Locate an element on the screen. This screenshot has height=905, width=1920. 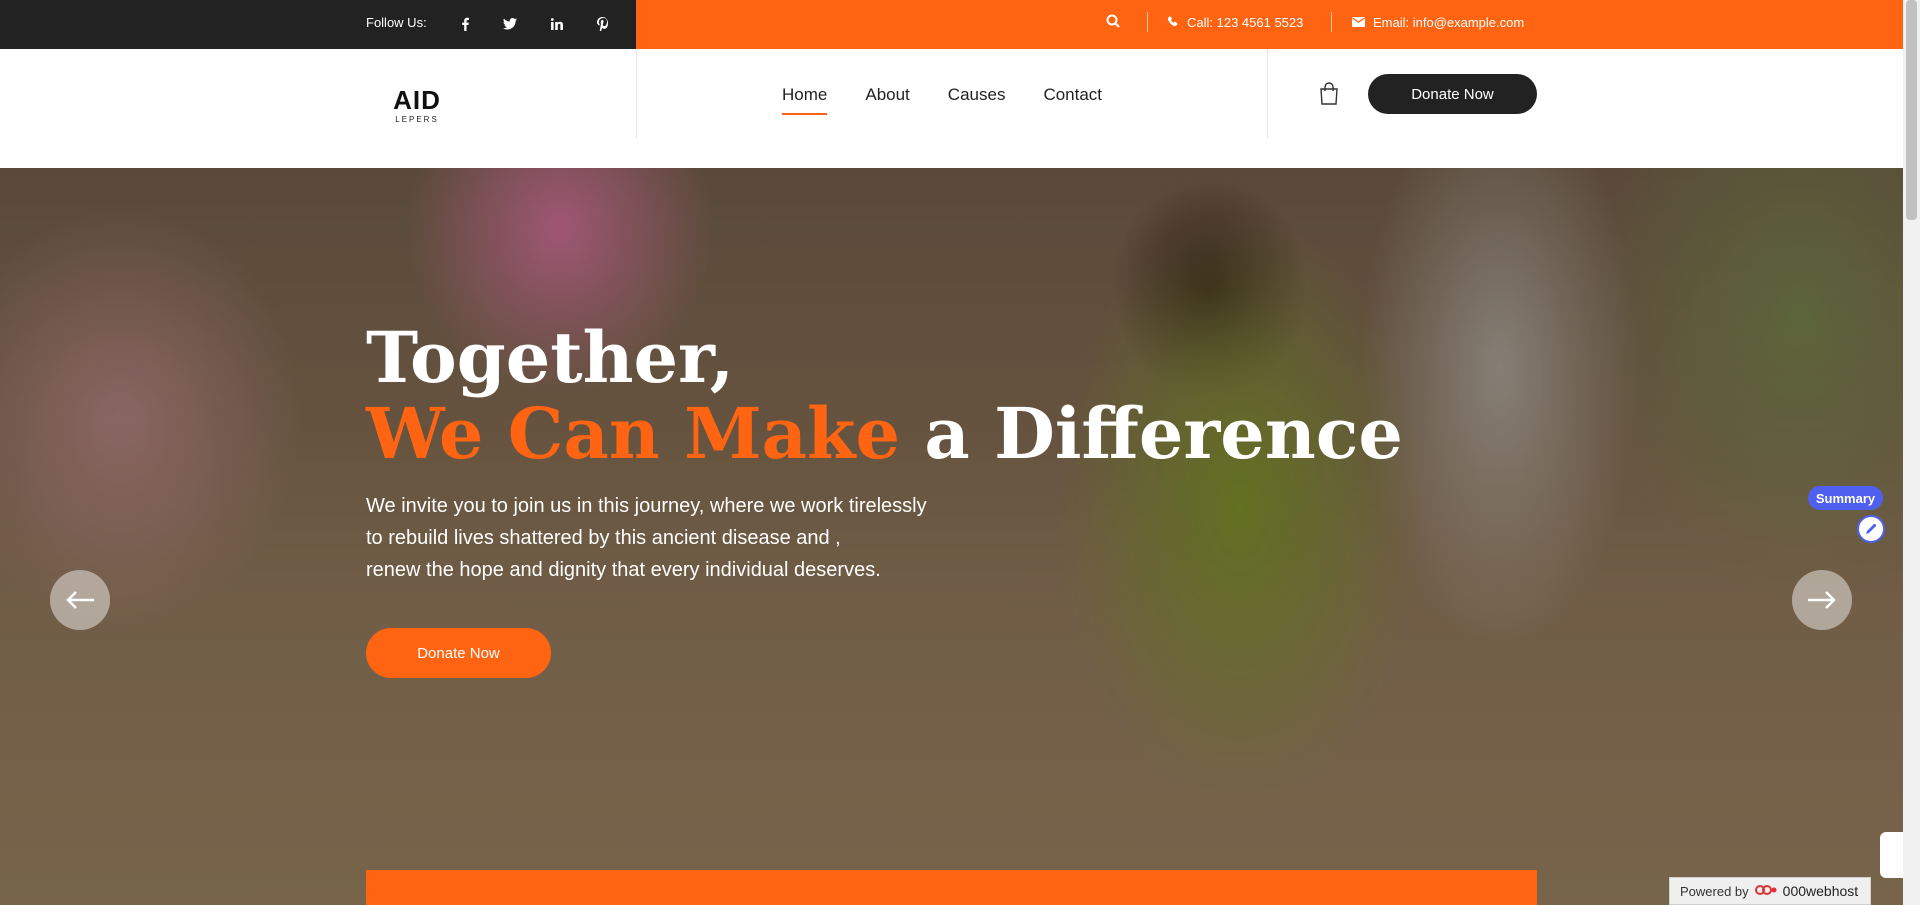
page-scrollbar is located at coordinates (1911, 452).